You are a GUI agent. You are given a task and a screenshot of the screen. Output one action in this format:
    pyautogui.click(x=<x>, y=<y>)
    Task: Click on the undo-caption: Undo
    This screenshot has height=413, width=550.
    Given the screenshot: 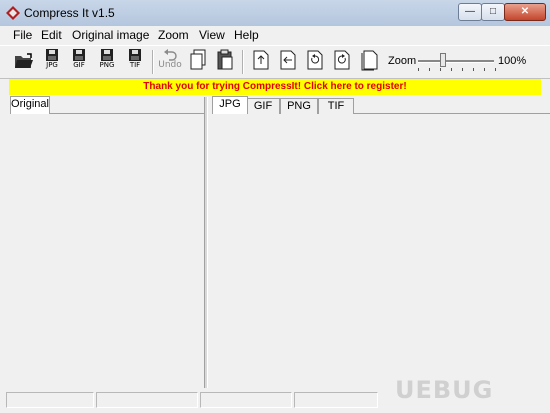 What is the action you would take?
    pyautogui.click(x=170, y=65)
    